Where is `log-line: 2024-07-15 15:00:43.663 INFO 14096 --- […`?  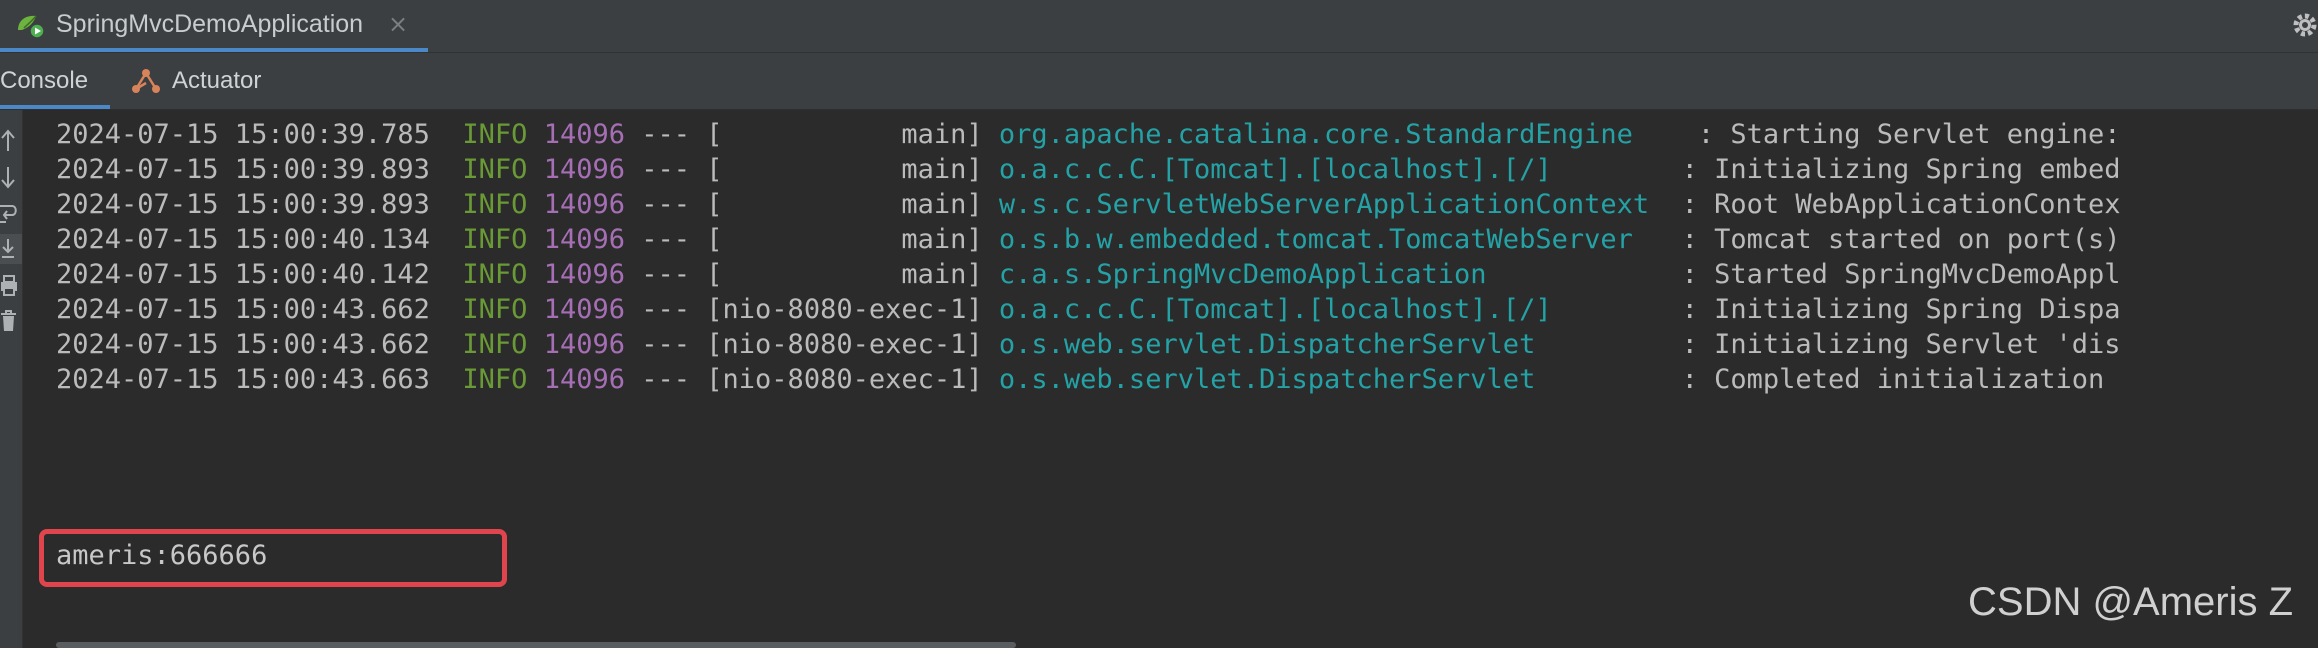 log-line: 2024-07-15 15:00:43.663 INFO 14096 --- [… is located at coordinates (1088, 380).